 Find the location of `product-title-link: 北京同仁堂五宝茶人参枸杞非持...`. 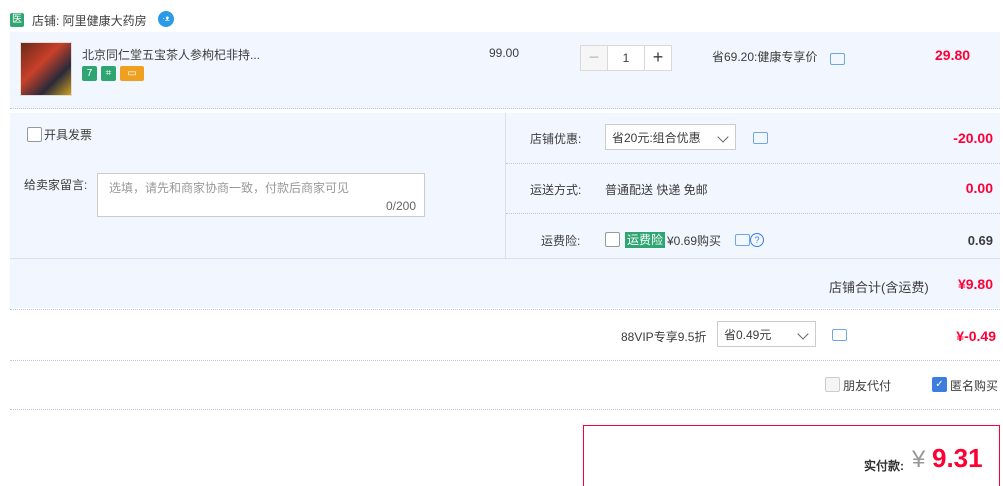

product-title-link: 北京同仁堂五宝茶人参枸杞非持... is located at coordinates (171, 54).